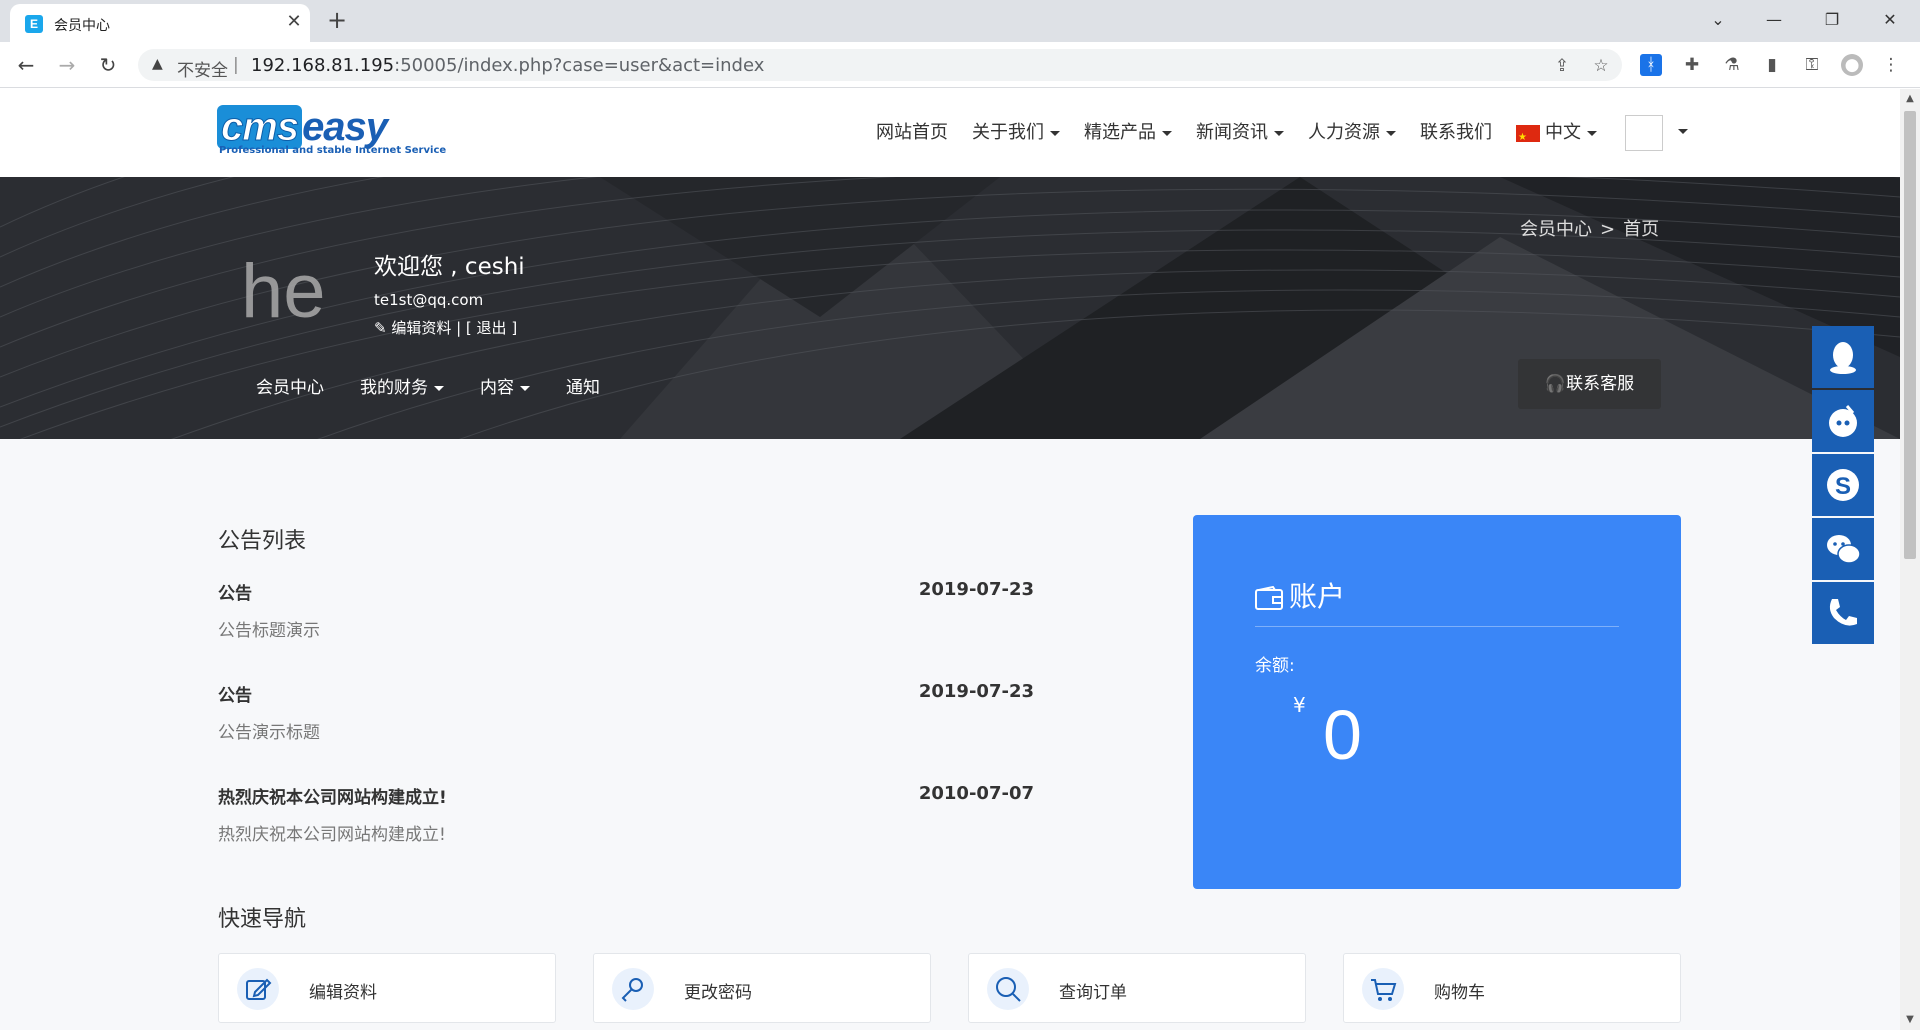 The image size is (1920, 1030). I want to click on account-divider, so click(1437, 626).